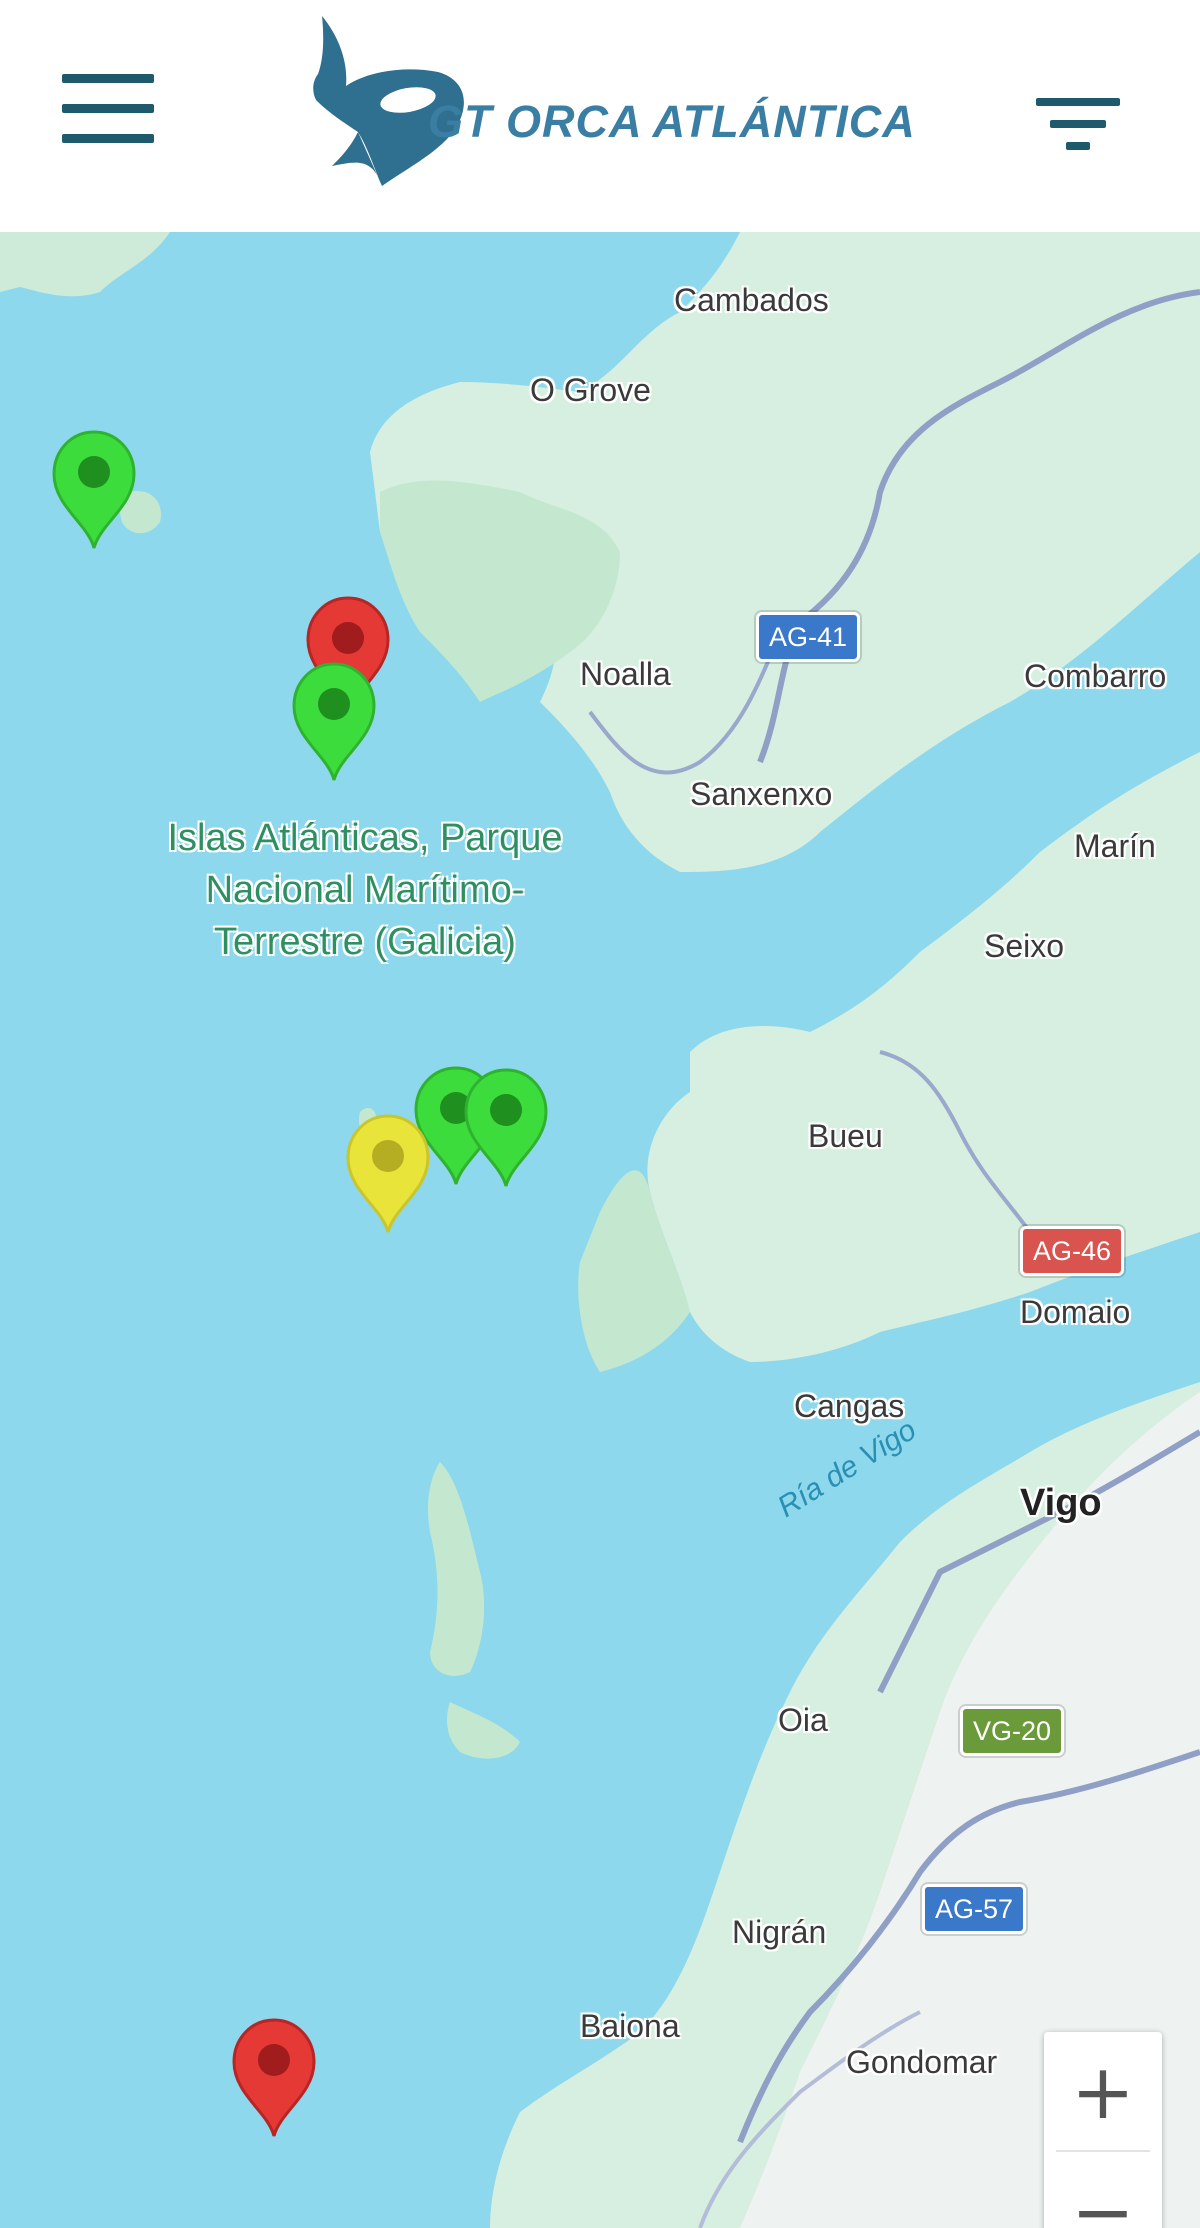 The height and width of the screenshot is (2228, 1200). What do you see at coordinates (590, 390) in the screenshot?
I see `place-label: O Grove` at bounding box center [590, 390].